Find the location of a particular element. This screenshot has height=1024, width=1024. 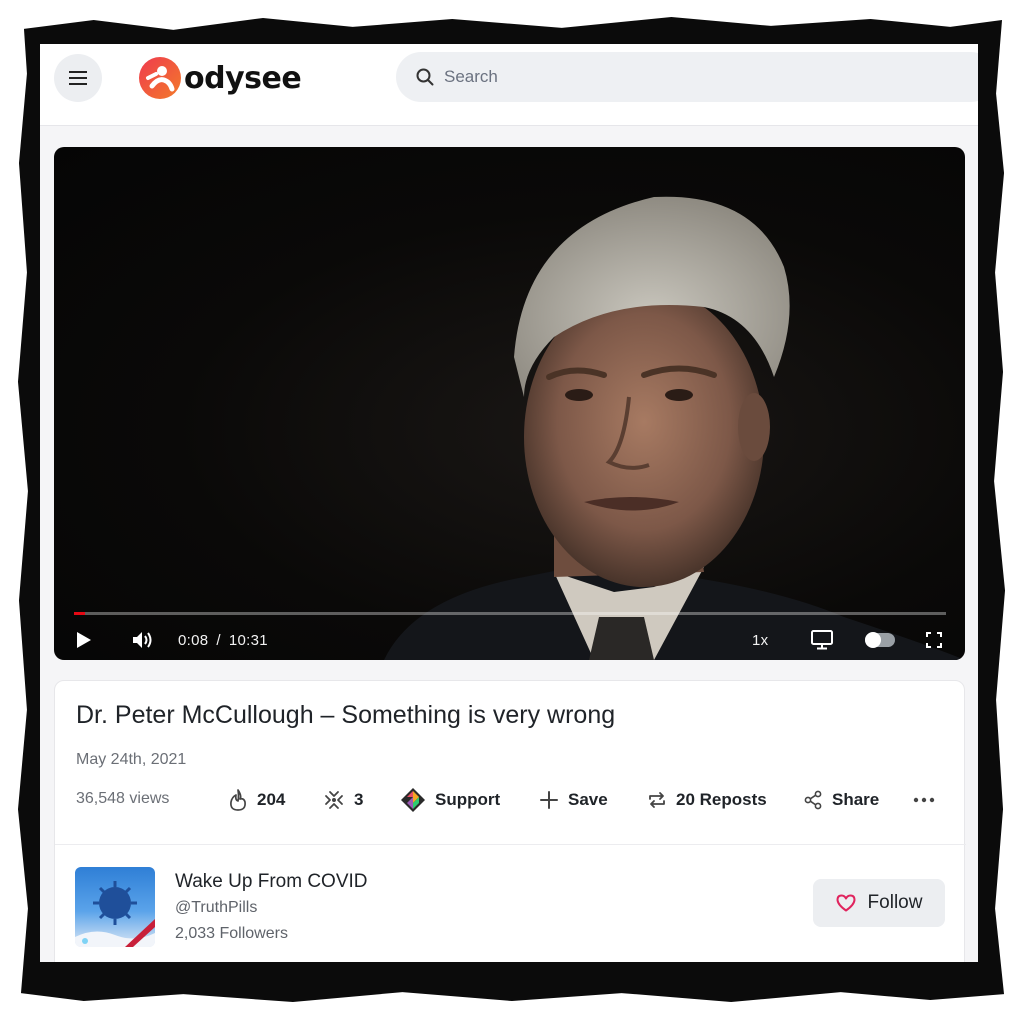

time-display: 0:08 / 10:31 is located at coordinates (223, 640).